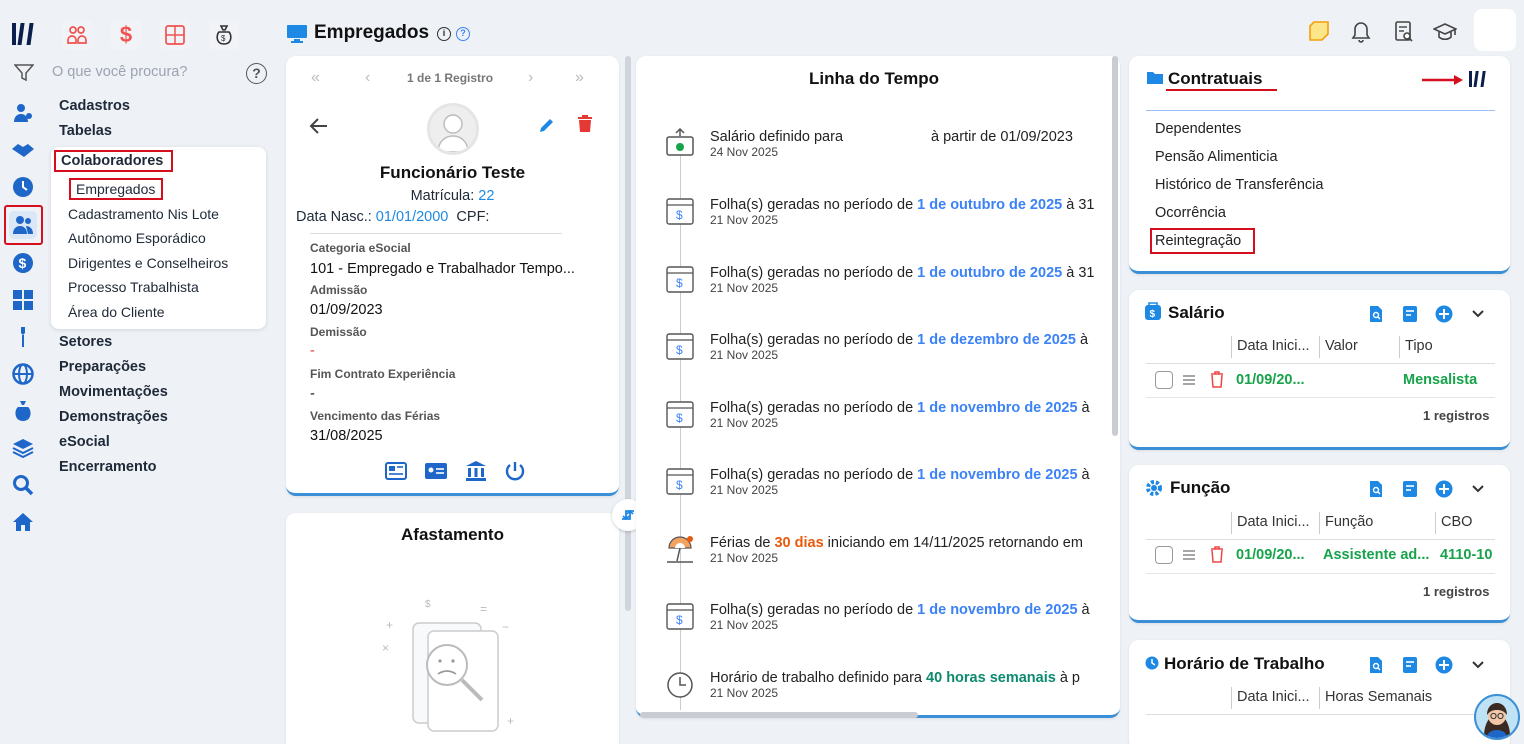 The height and width of the screenshot is (744, 1524). Describe the element at coordinates (113, 392) in the screenshot. I see `menu-item-movimentacoes: Movimentações` at that location.